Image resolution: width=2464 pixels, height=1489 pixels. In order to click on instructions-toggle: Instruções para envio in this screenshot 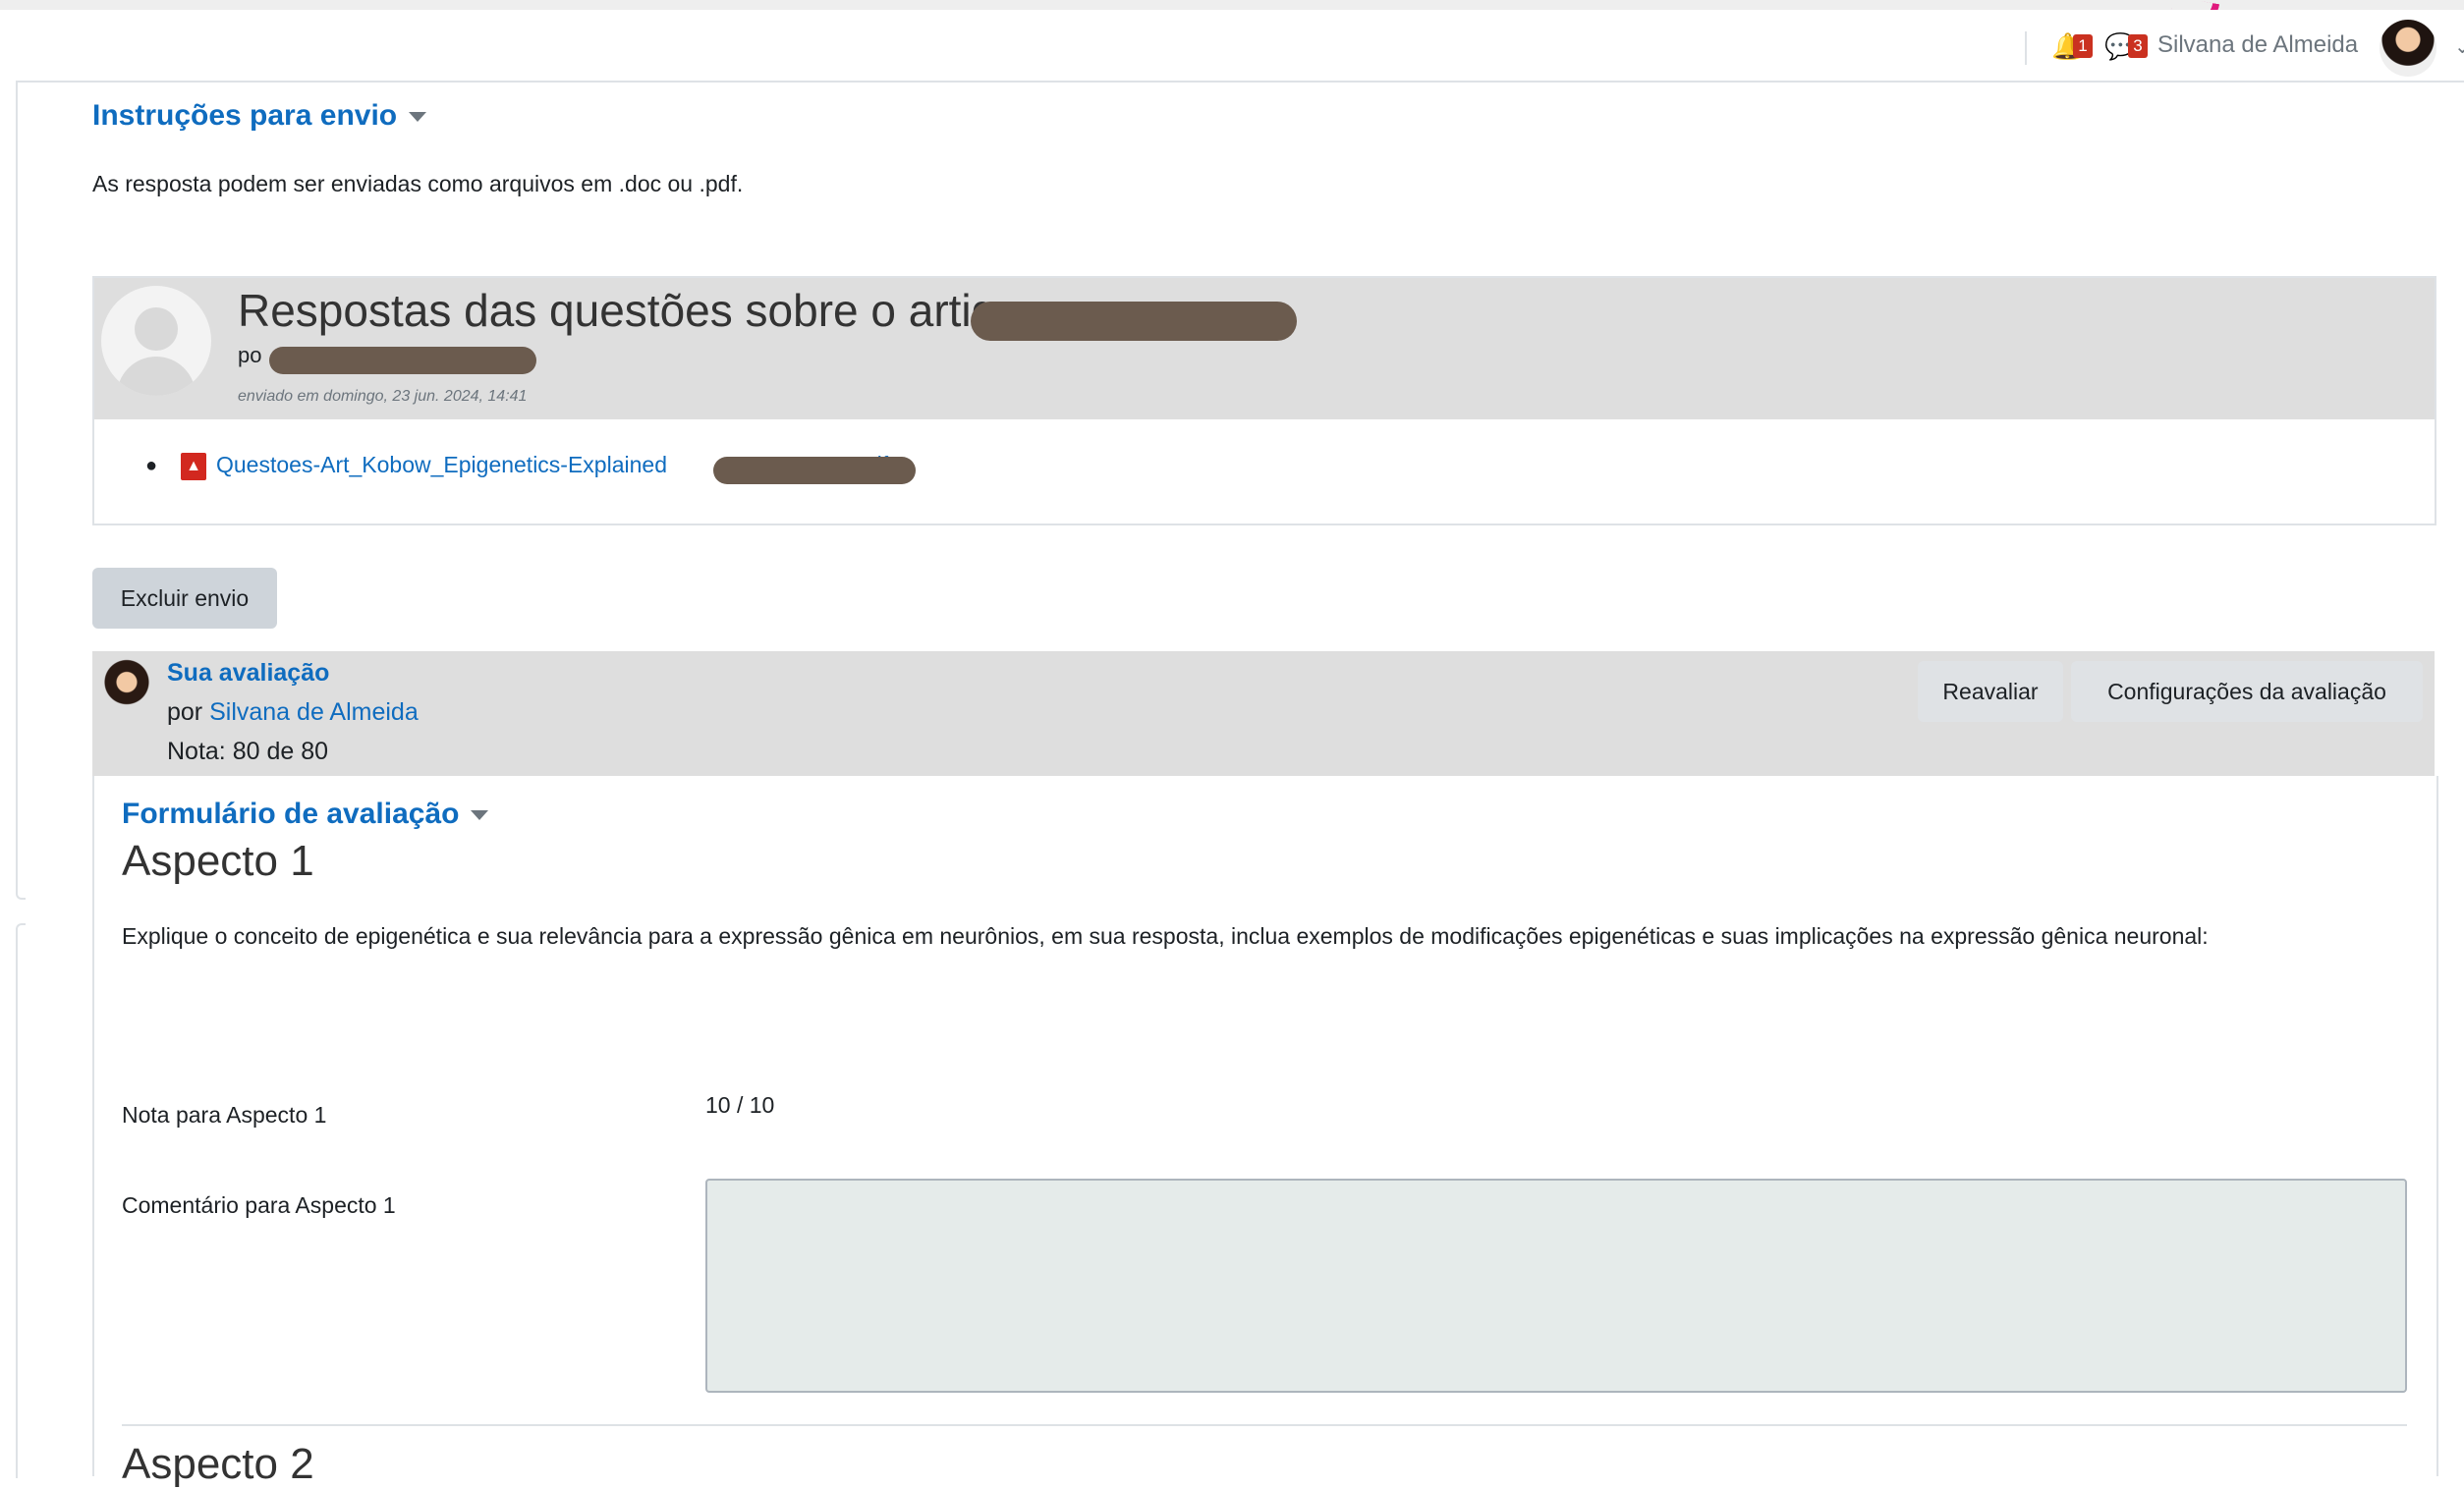, I will do `click(259, 116)`.